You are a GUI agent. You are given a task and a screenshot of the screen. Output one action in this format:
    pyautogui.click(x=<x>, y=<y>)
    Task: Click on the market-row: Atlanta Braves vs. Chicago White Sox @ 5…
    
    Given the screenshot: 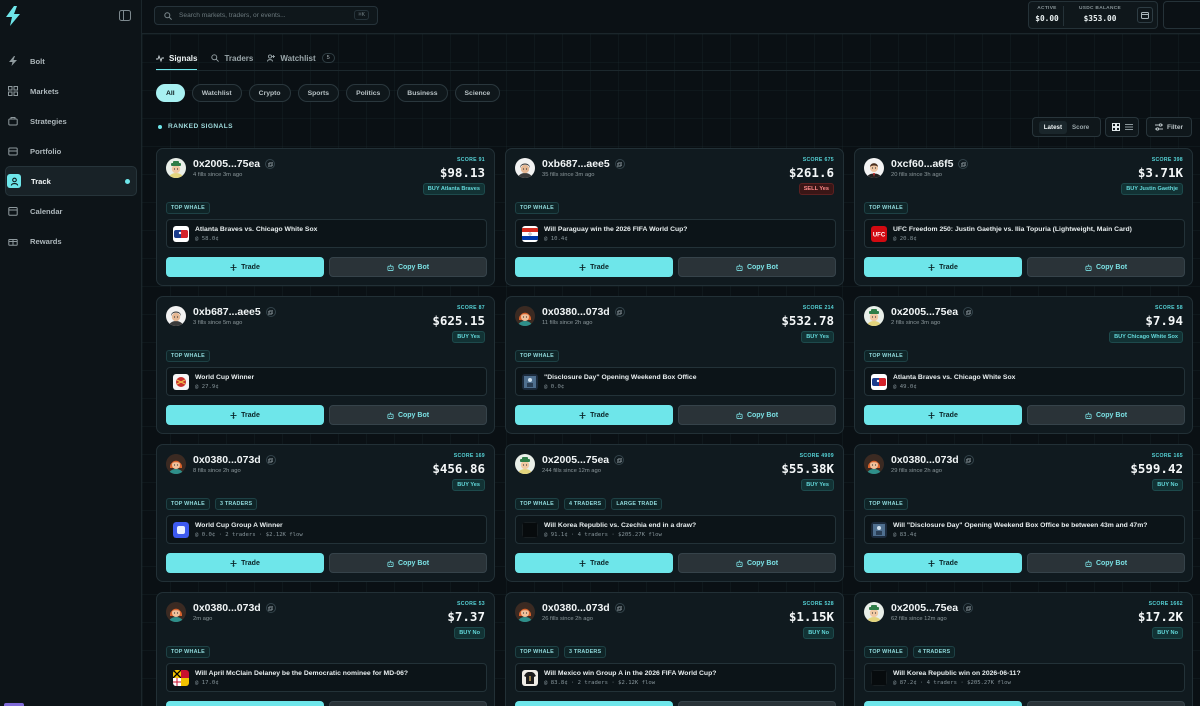 What is the action you would take?
    pyautogui.click(x=326, y=233)
    